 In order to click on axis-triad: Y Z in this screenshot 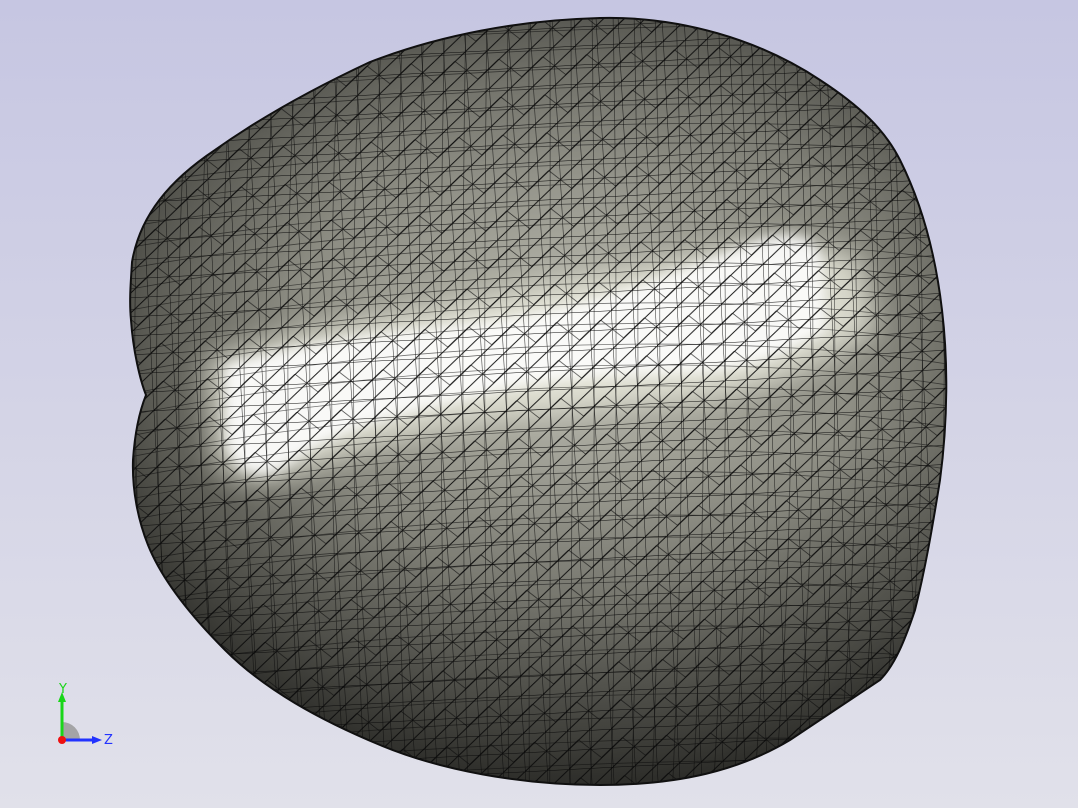, I will do `click(85, 715)`.